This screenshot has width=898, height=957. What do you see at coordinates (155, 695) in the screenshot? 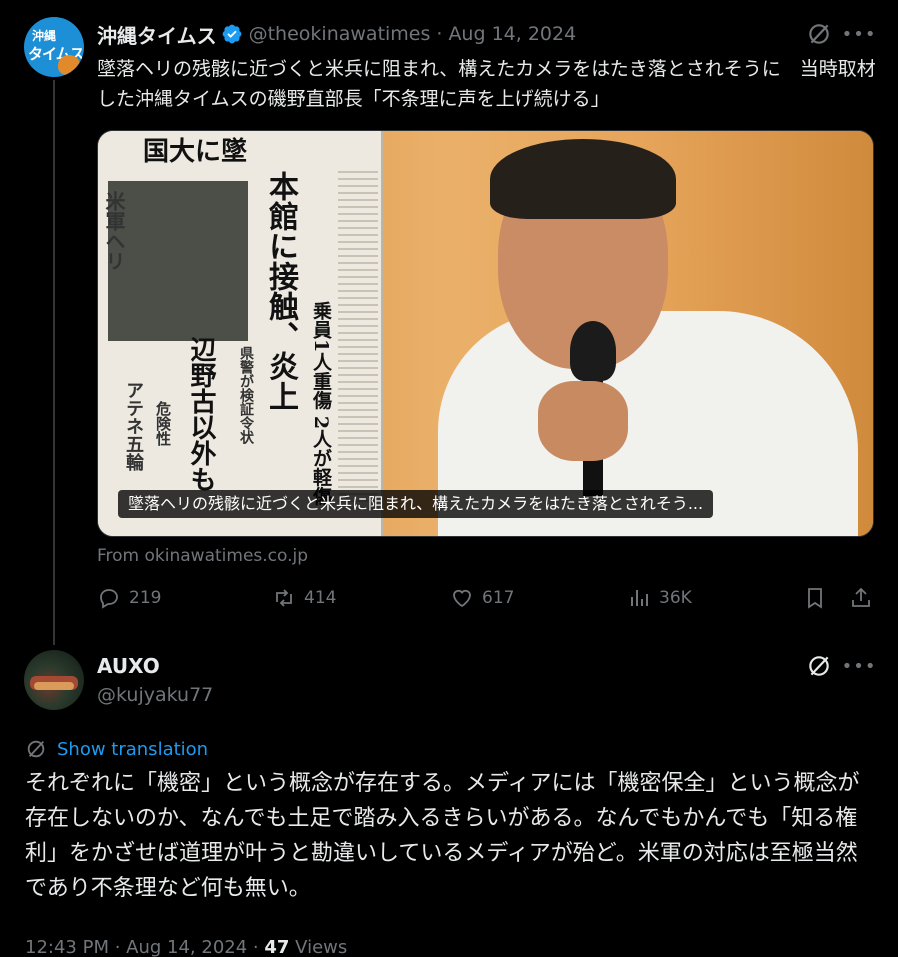
I see `author-handle: @kujyaku77` at bounding box center [155, 695].